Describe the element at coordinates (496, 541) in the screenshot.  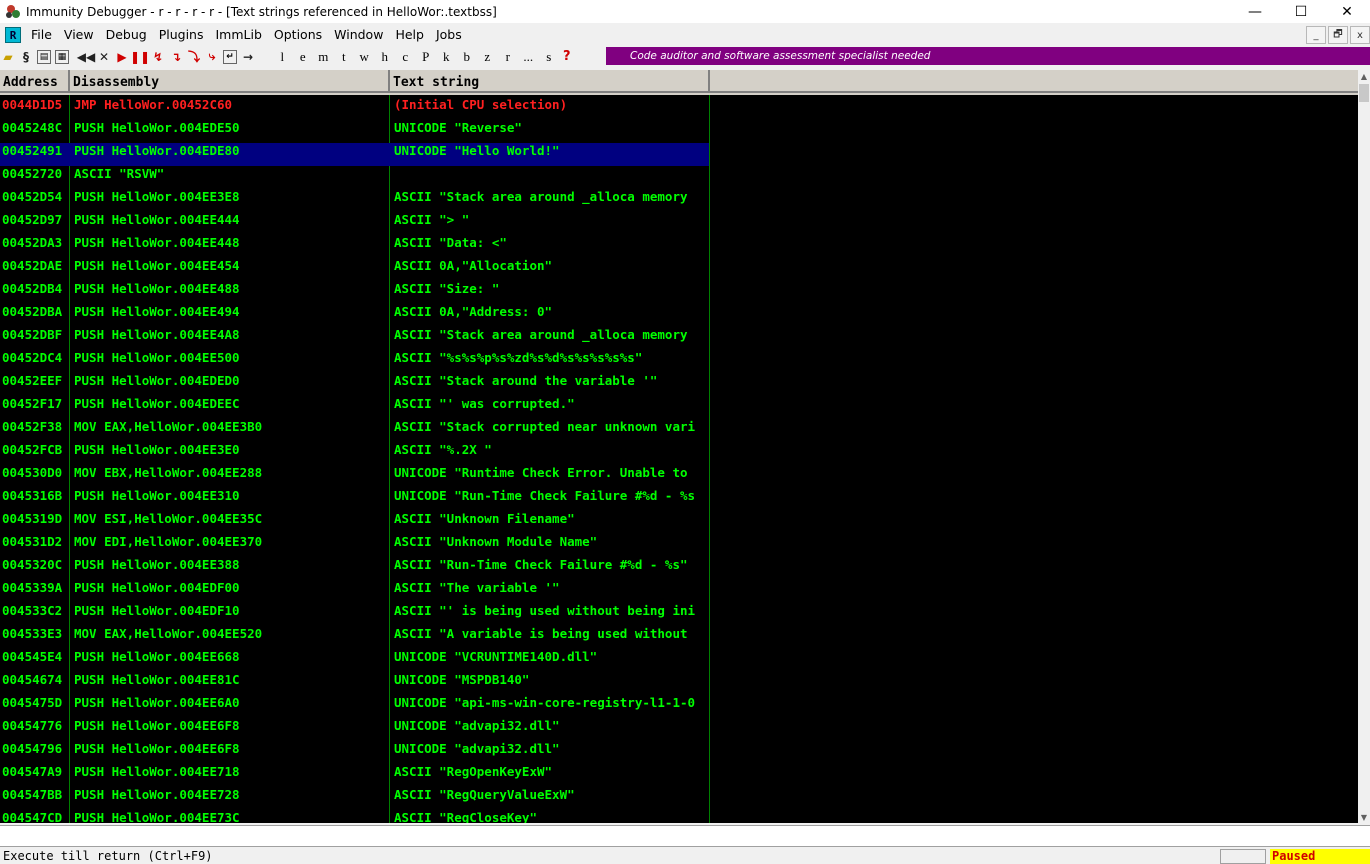
I see `row-text-string: ASCII "Unknown Module Name"` at that location.